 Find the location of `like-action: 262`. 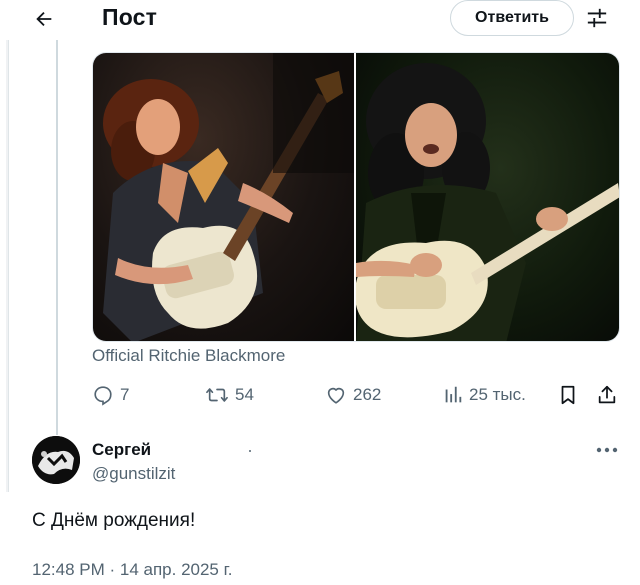

like-action: 262 is located at coordinates (353, 395).